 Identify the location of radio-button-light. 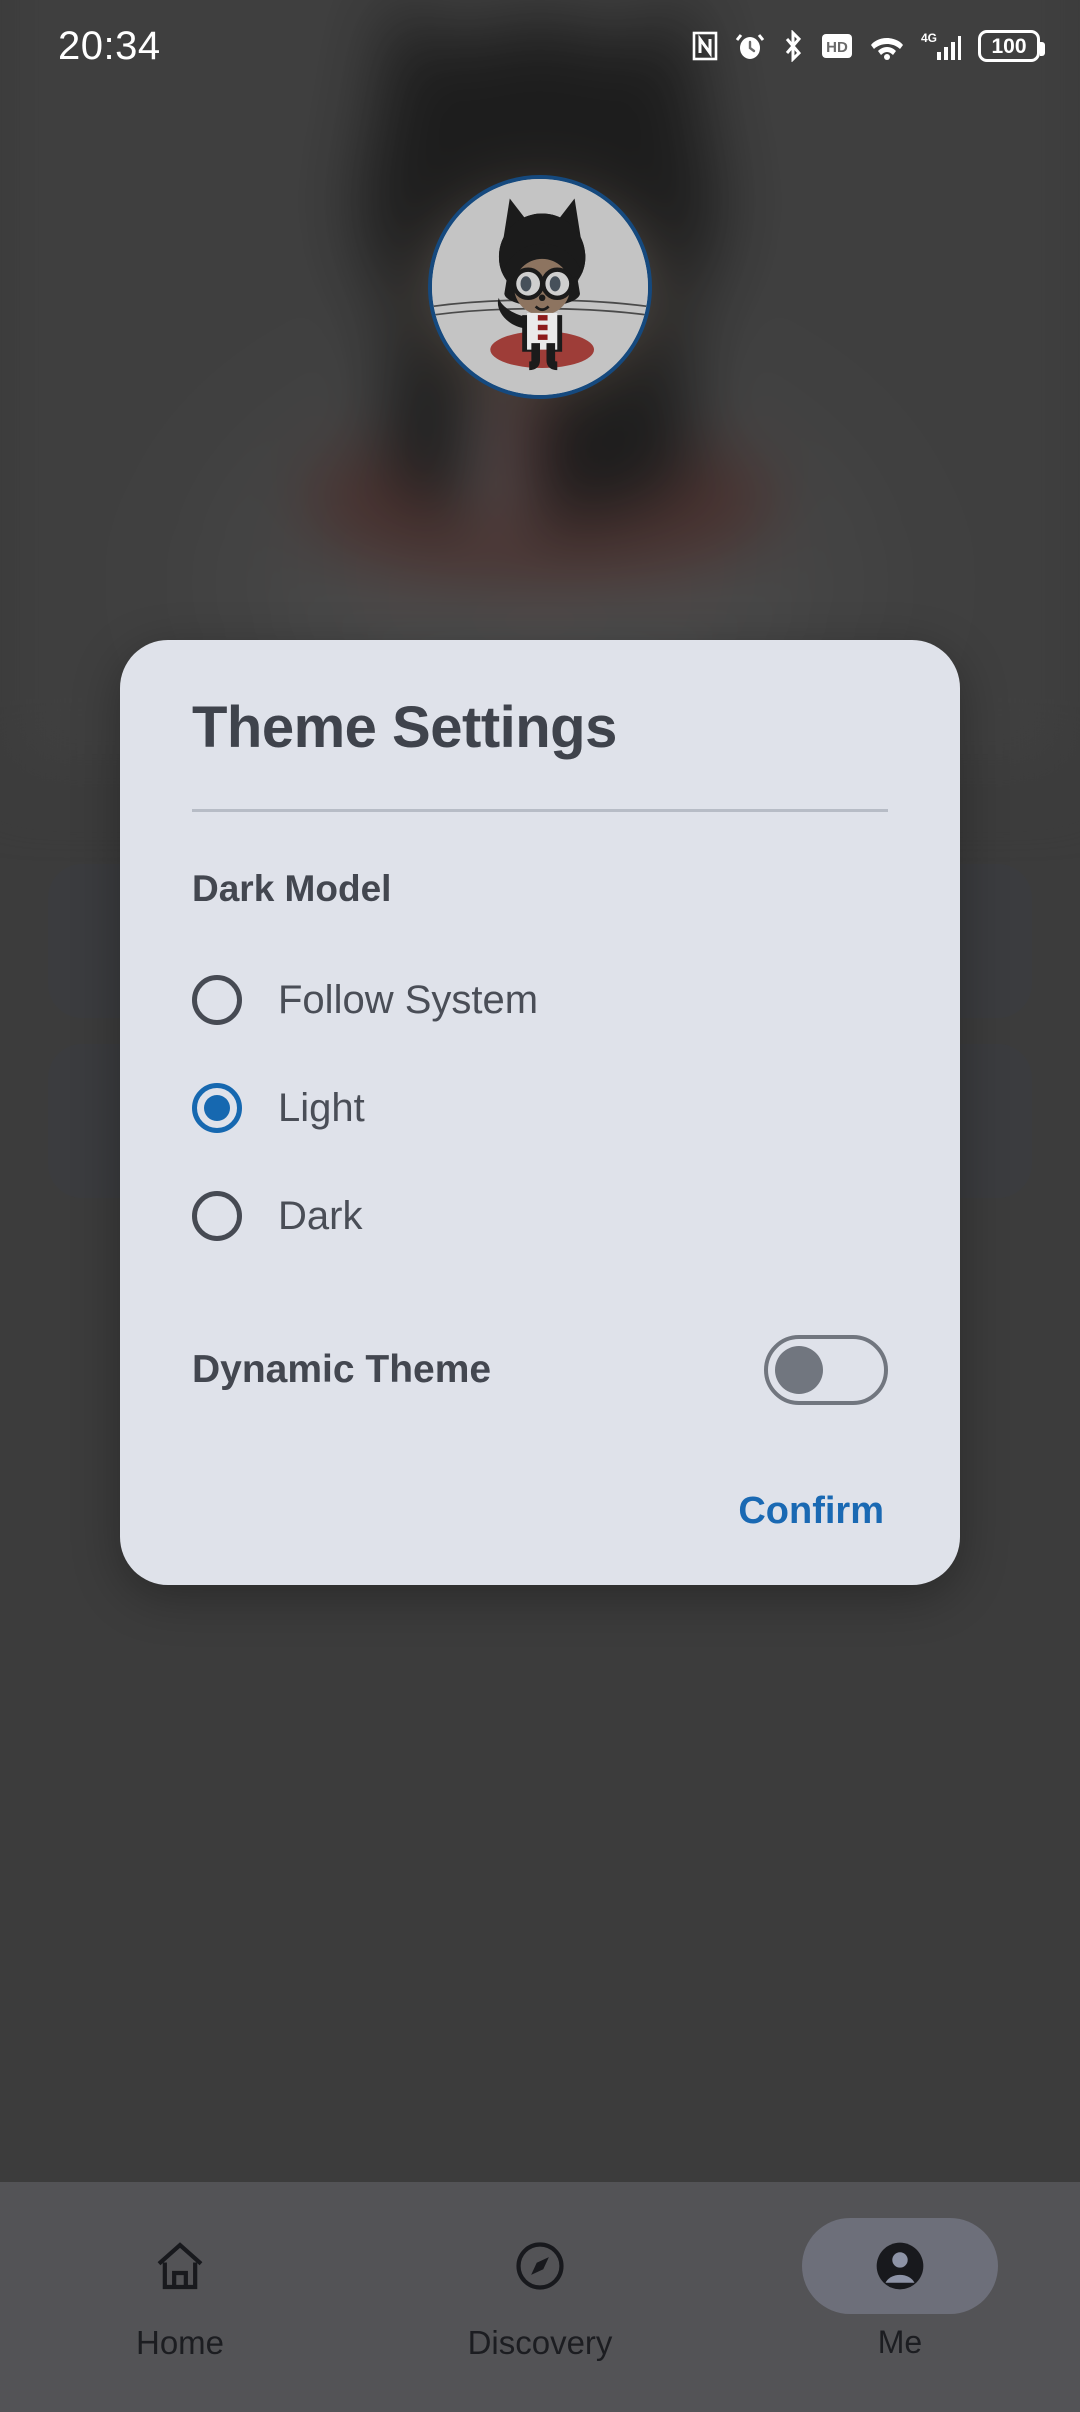
(217, 1107).